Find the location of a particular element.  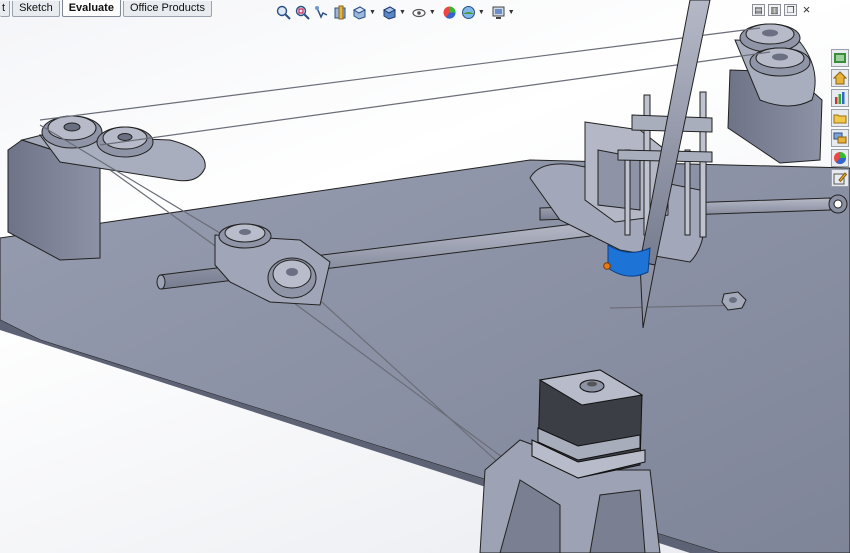

tile-horizontal-icon: ▤ is located at coordinates (758, 10).